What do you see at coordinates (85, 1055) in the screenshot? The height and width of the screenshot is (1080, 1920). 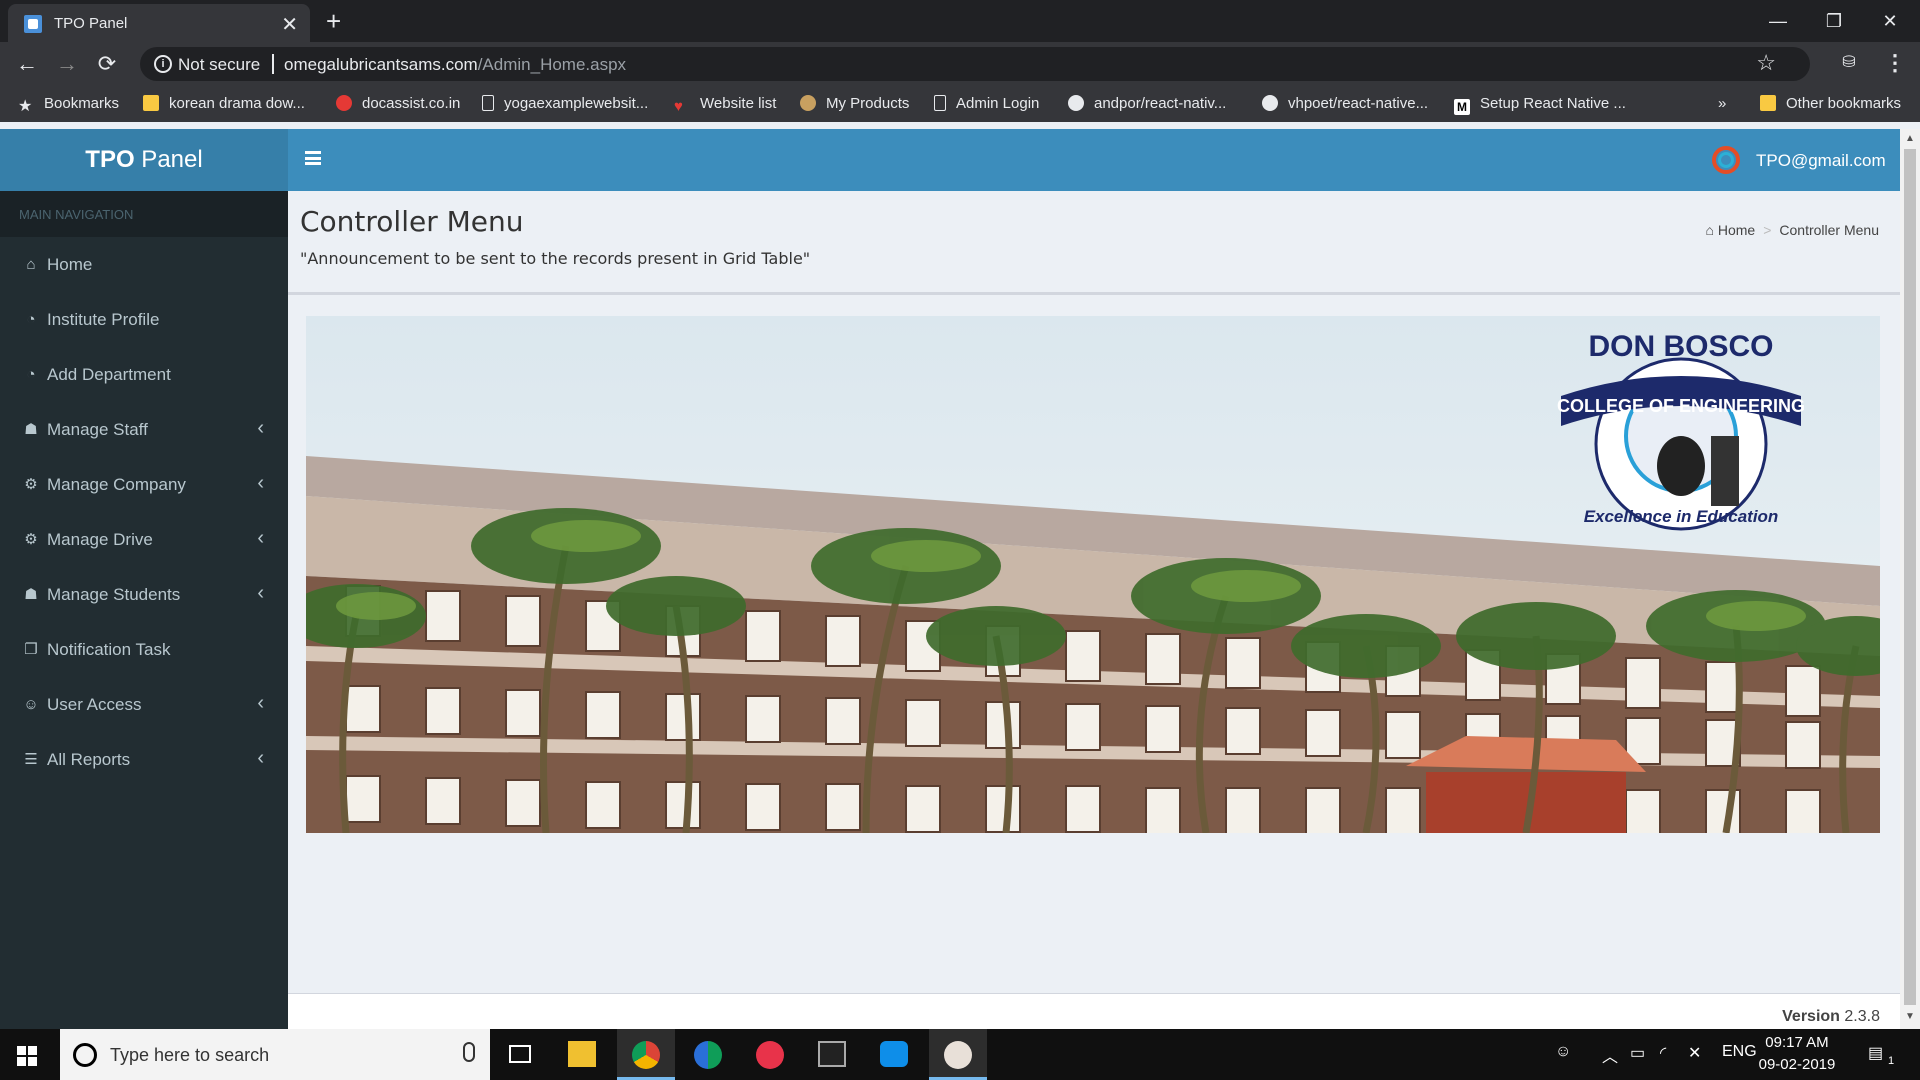 I see `cortana-icon` at bounding box center [85, 1055].